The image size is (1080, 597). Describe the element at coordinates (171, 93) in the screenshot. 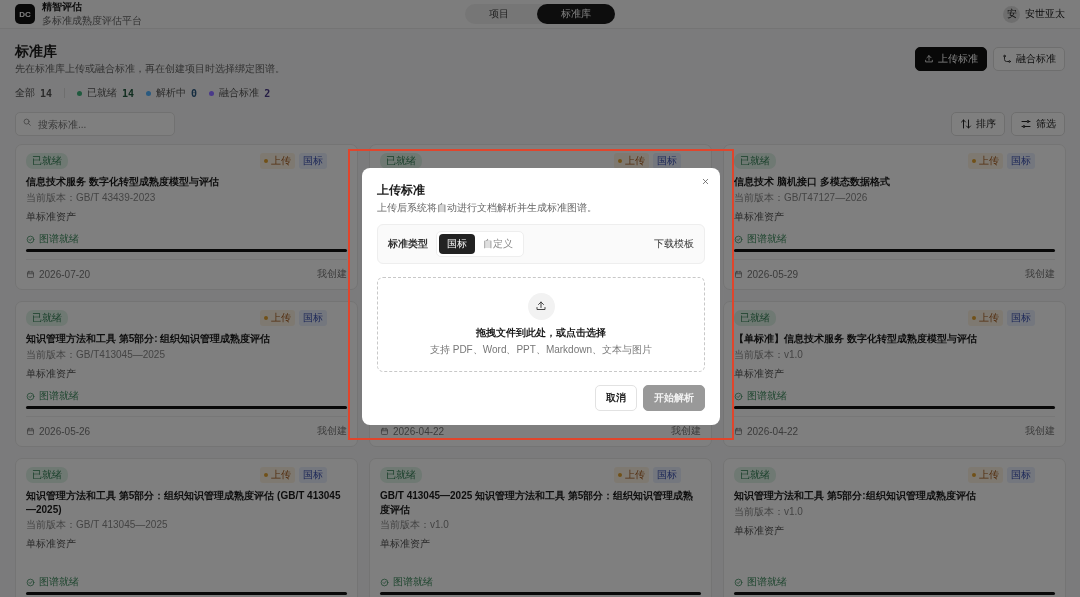

I see `stat-label: 解析中` at that location.